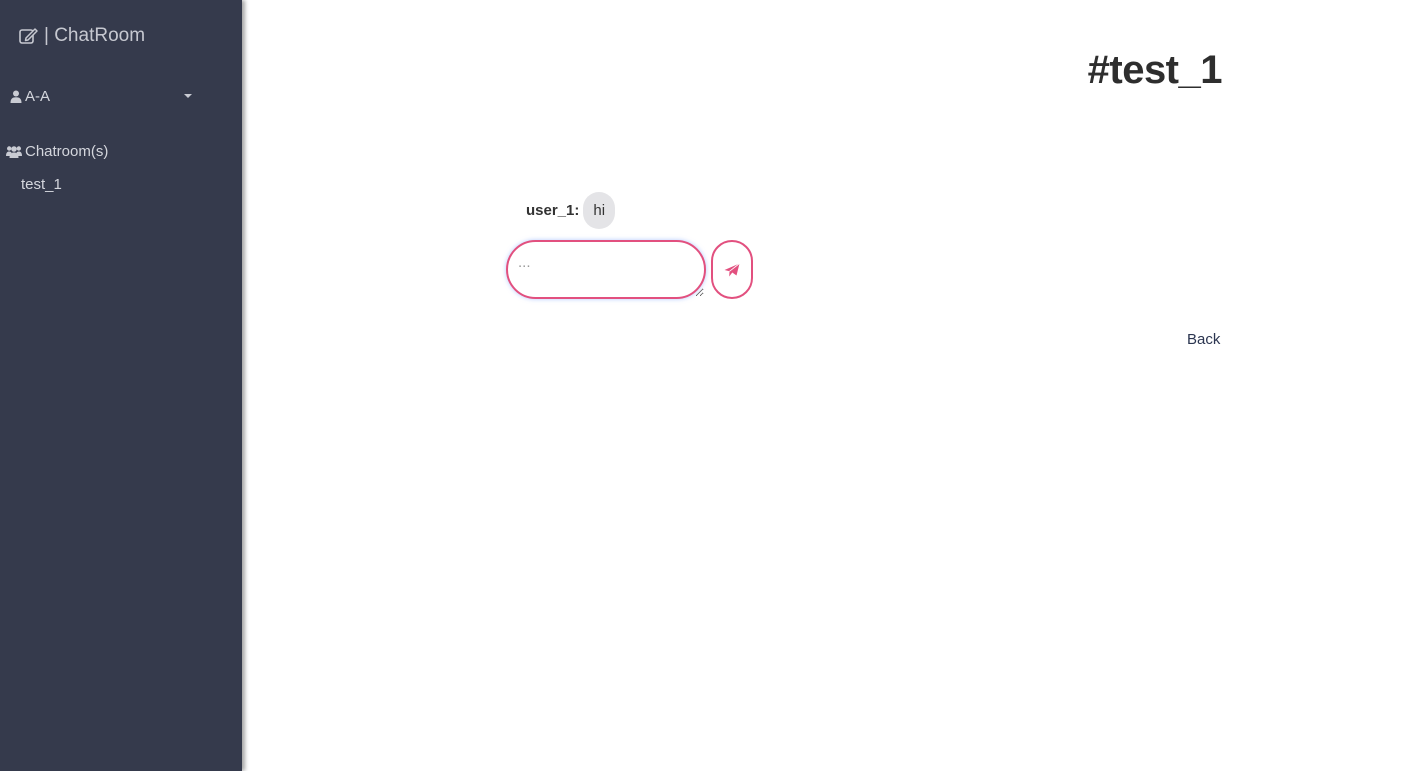  Describe the element at coordinates (606, 269) in the screenshot. I see `message-input` at that location.